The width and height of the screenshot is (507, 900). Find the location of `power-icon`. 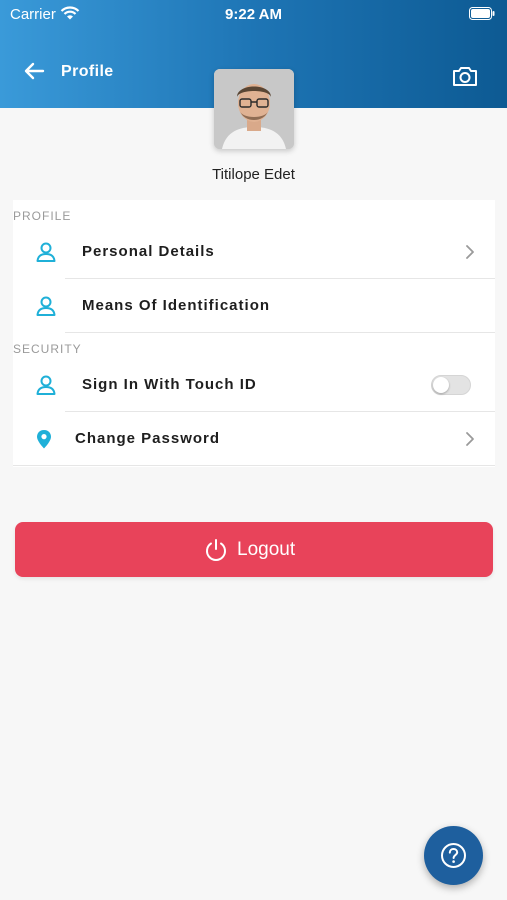

power-icon is located at coordinates (216, 550).